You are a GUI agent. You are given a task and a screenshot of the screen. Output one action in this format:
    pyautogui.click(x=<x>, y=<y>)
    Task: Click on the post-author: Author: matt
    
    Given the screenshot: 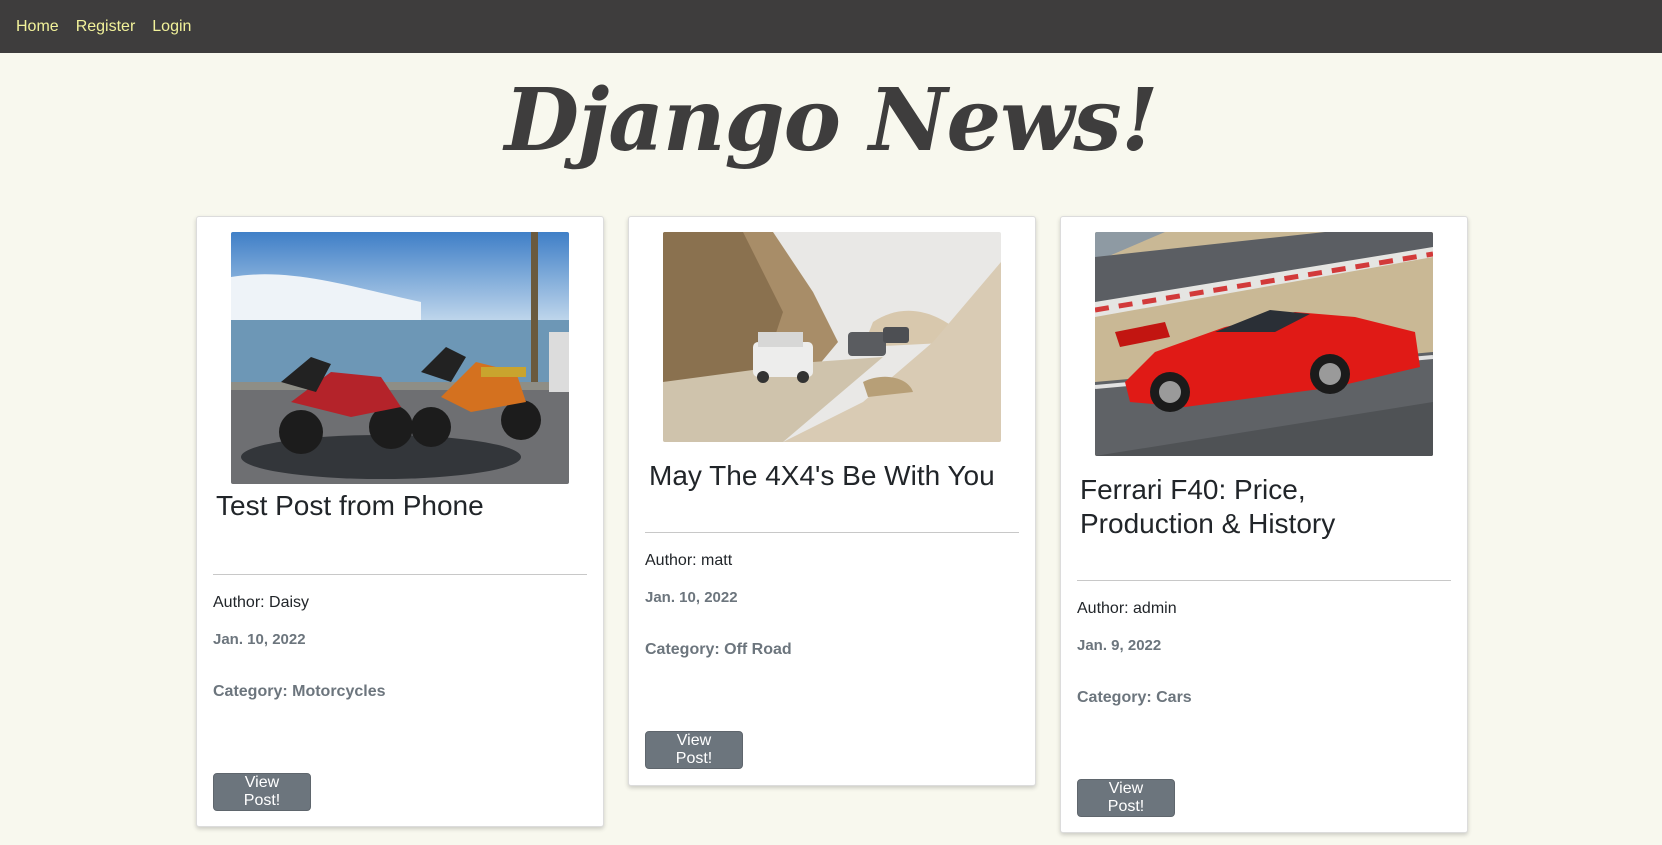 What is the action you would take?
    pyautogui.click(x=689, y=560)
    